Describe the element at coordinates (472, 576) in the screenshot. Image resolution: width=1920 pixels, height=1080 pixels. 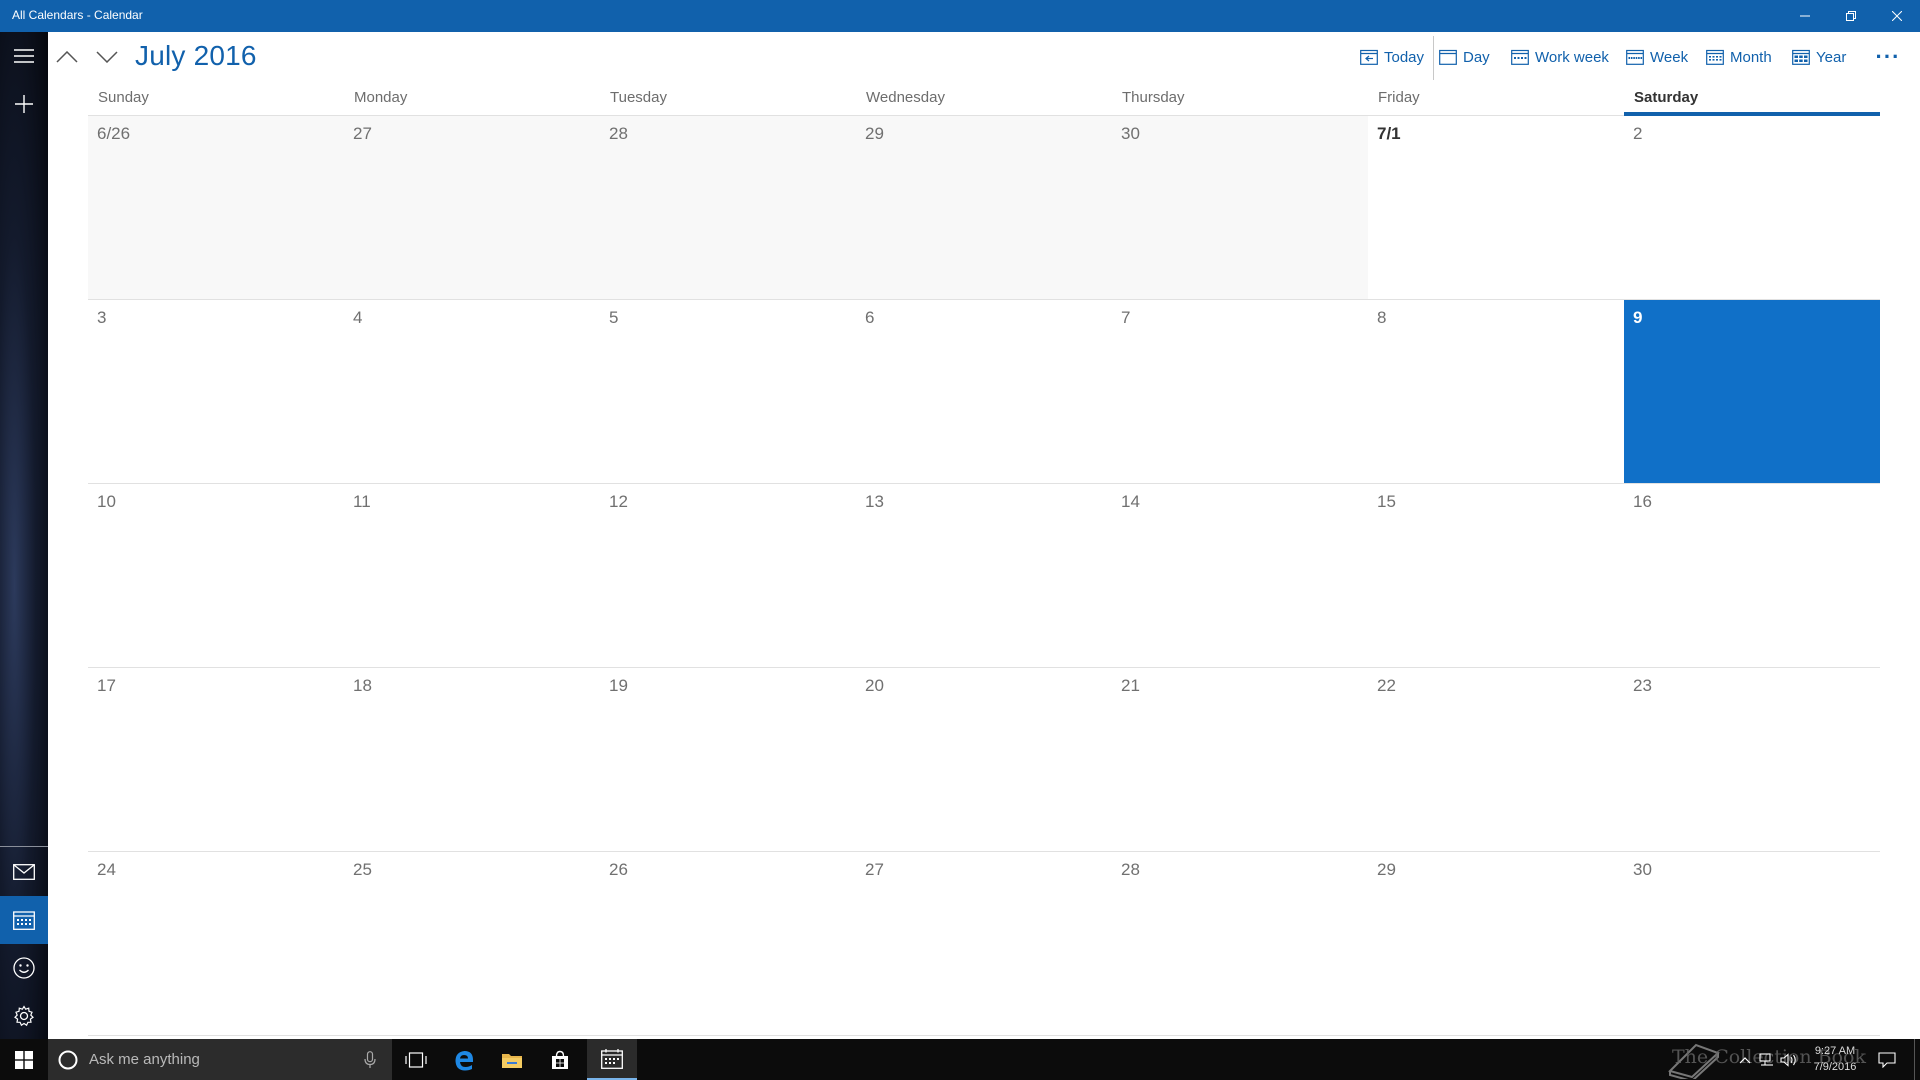
I see `day-cell: 11` at that location.